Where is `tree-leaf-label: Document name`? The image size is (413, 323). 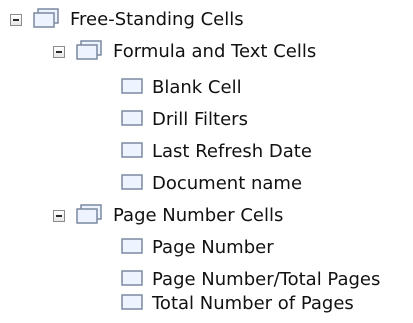
tree-leaf-label: Document name is located at coordinates (227, 183).